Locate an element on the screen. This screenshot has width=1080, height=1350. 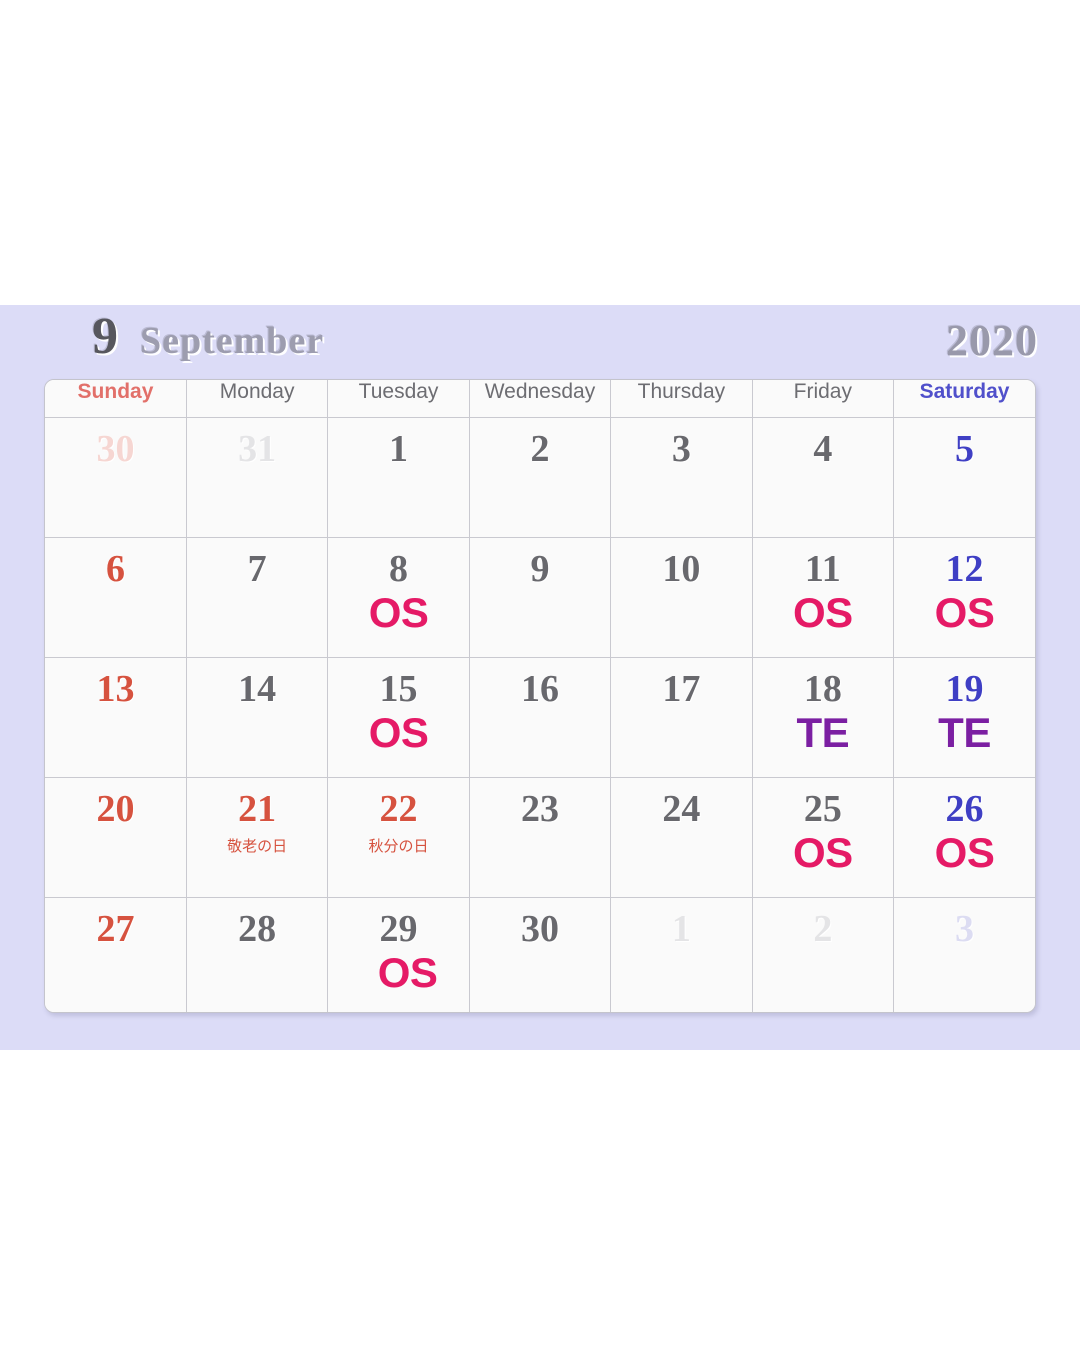
day-cell: 19 TE is located at coordinates (964, 717).